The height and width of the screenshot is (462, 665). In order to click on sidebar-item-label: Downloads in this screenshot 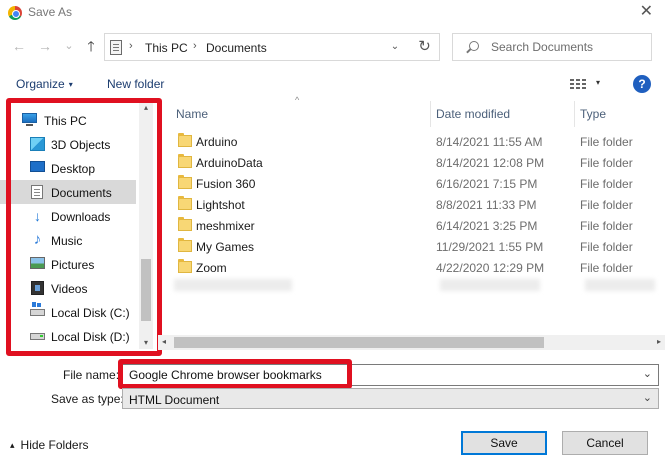, I will do `click(81, 217)`.